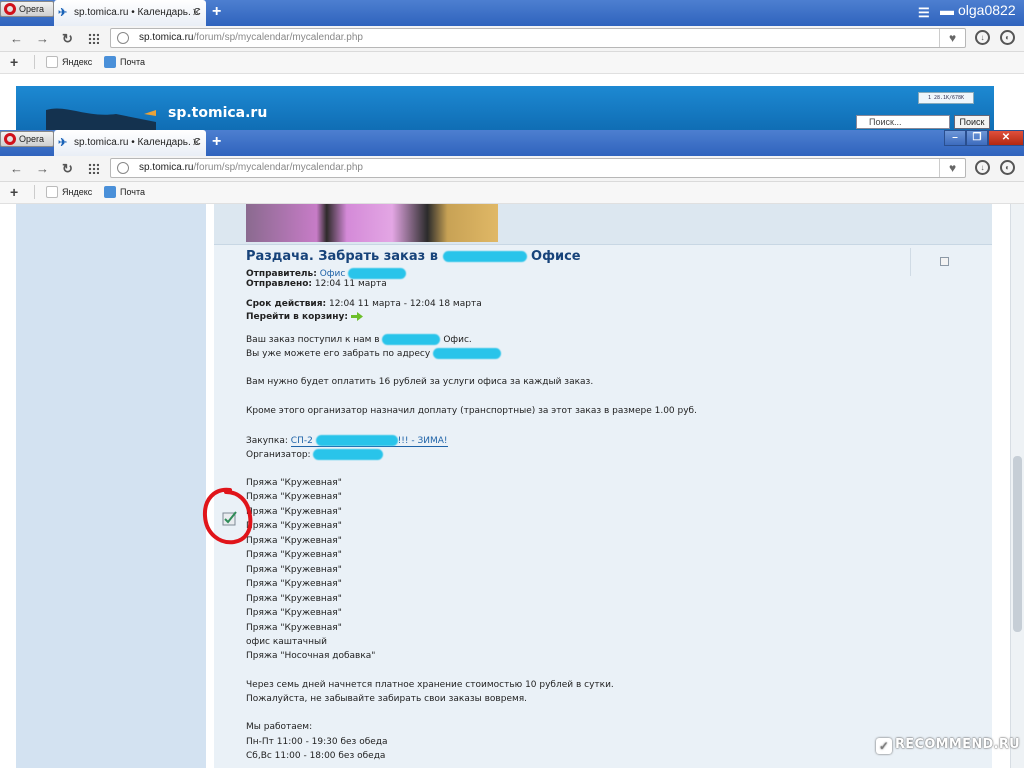 The width and height of the screenshot is (1024, 768). What do you see at coordinates (958, 744) in the screenshot?
I see `watermark-text: RECOMMEND.RU` at bounding box center [958, 744].